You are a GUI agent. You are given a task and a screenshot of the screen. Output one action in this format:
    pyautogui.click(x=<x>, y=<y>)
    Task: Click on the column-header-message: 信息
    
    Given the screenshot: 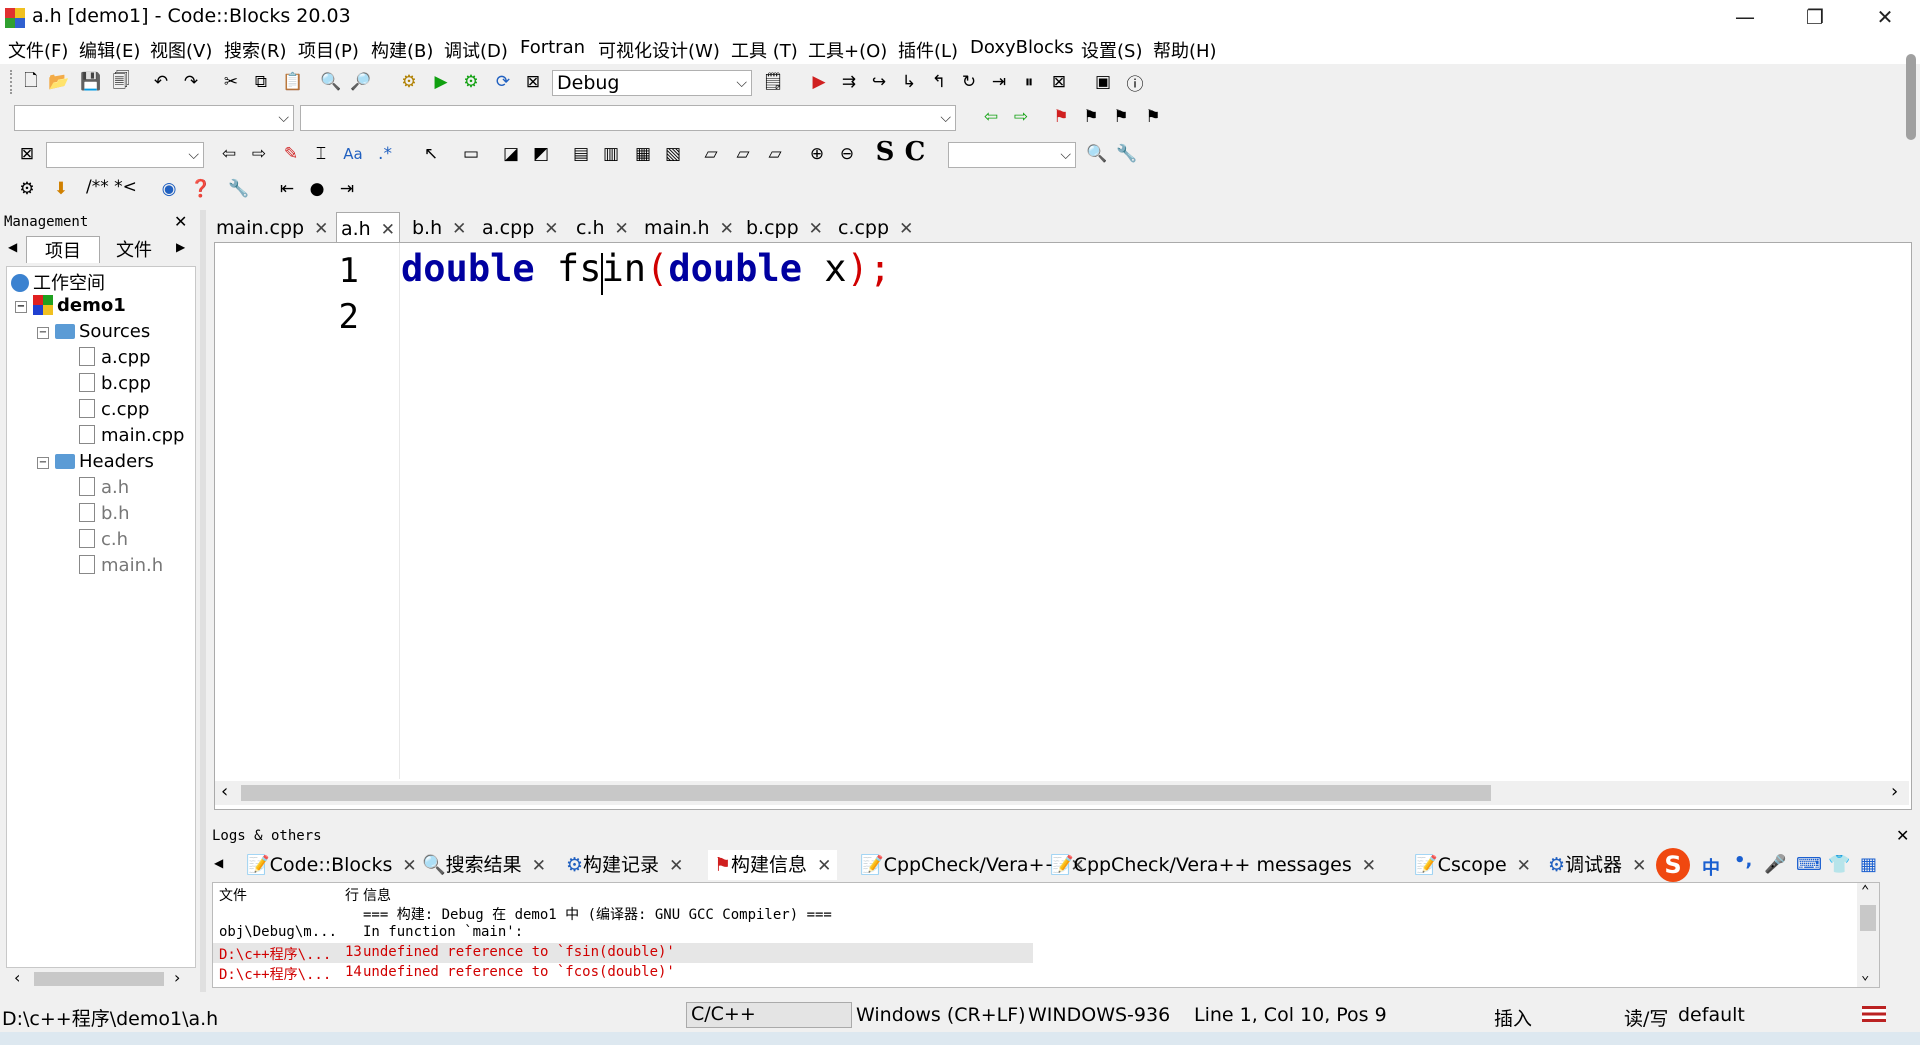 What is the action you would take?
    pyautogui.click(x=377, y=895)
    